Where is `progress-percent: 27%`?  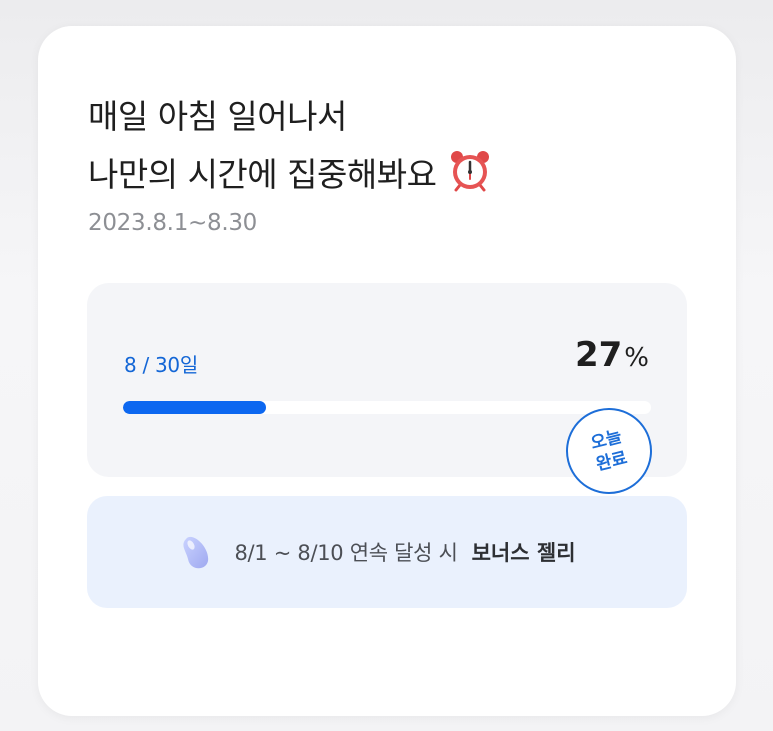 progress-percent: 27% is located at coordinates (612, 355).